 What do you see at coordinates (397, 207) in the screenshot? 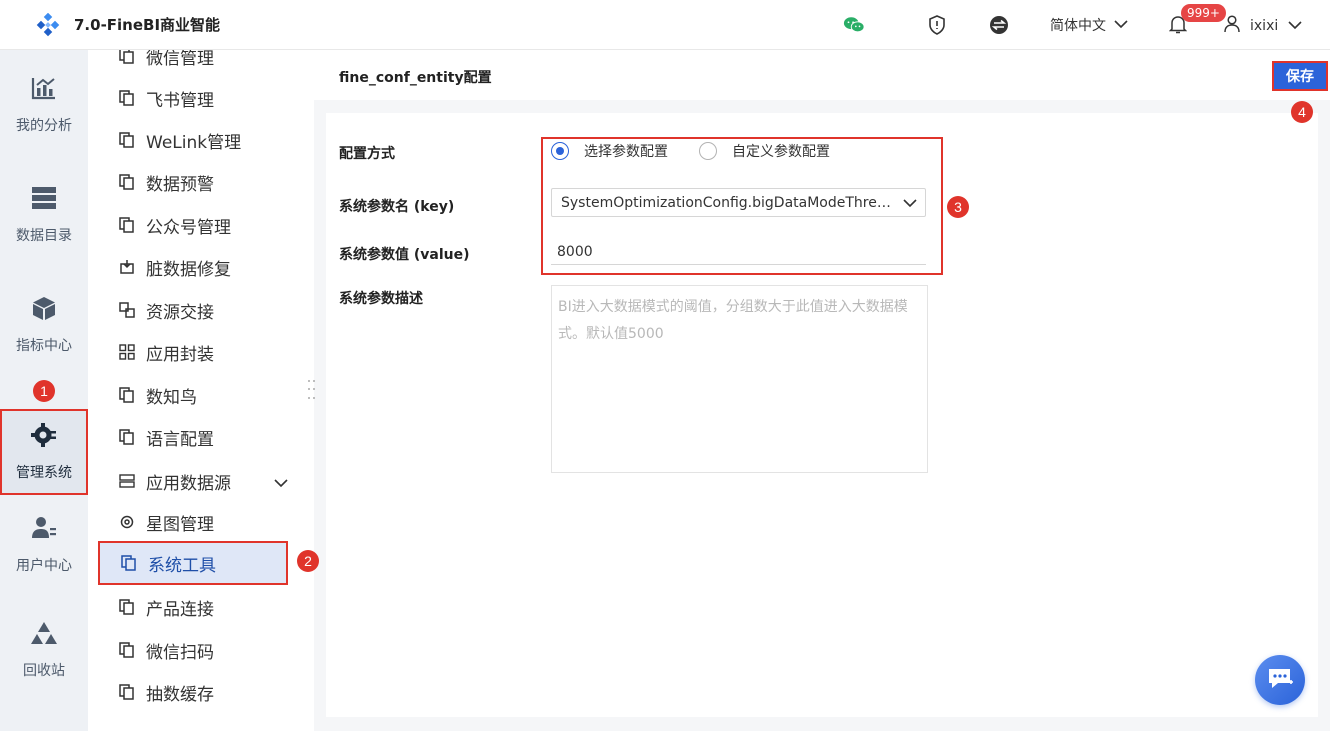
I see `key-label: 系统参数名 (key)` at bounding box center [397, 207].